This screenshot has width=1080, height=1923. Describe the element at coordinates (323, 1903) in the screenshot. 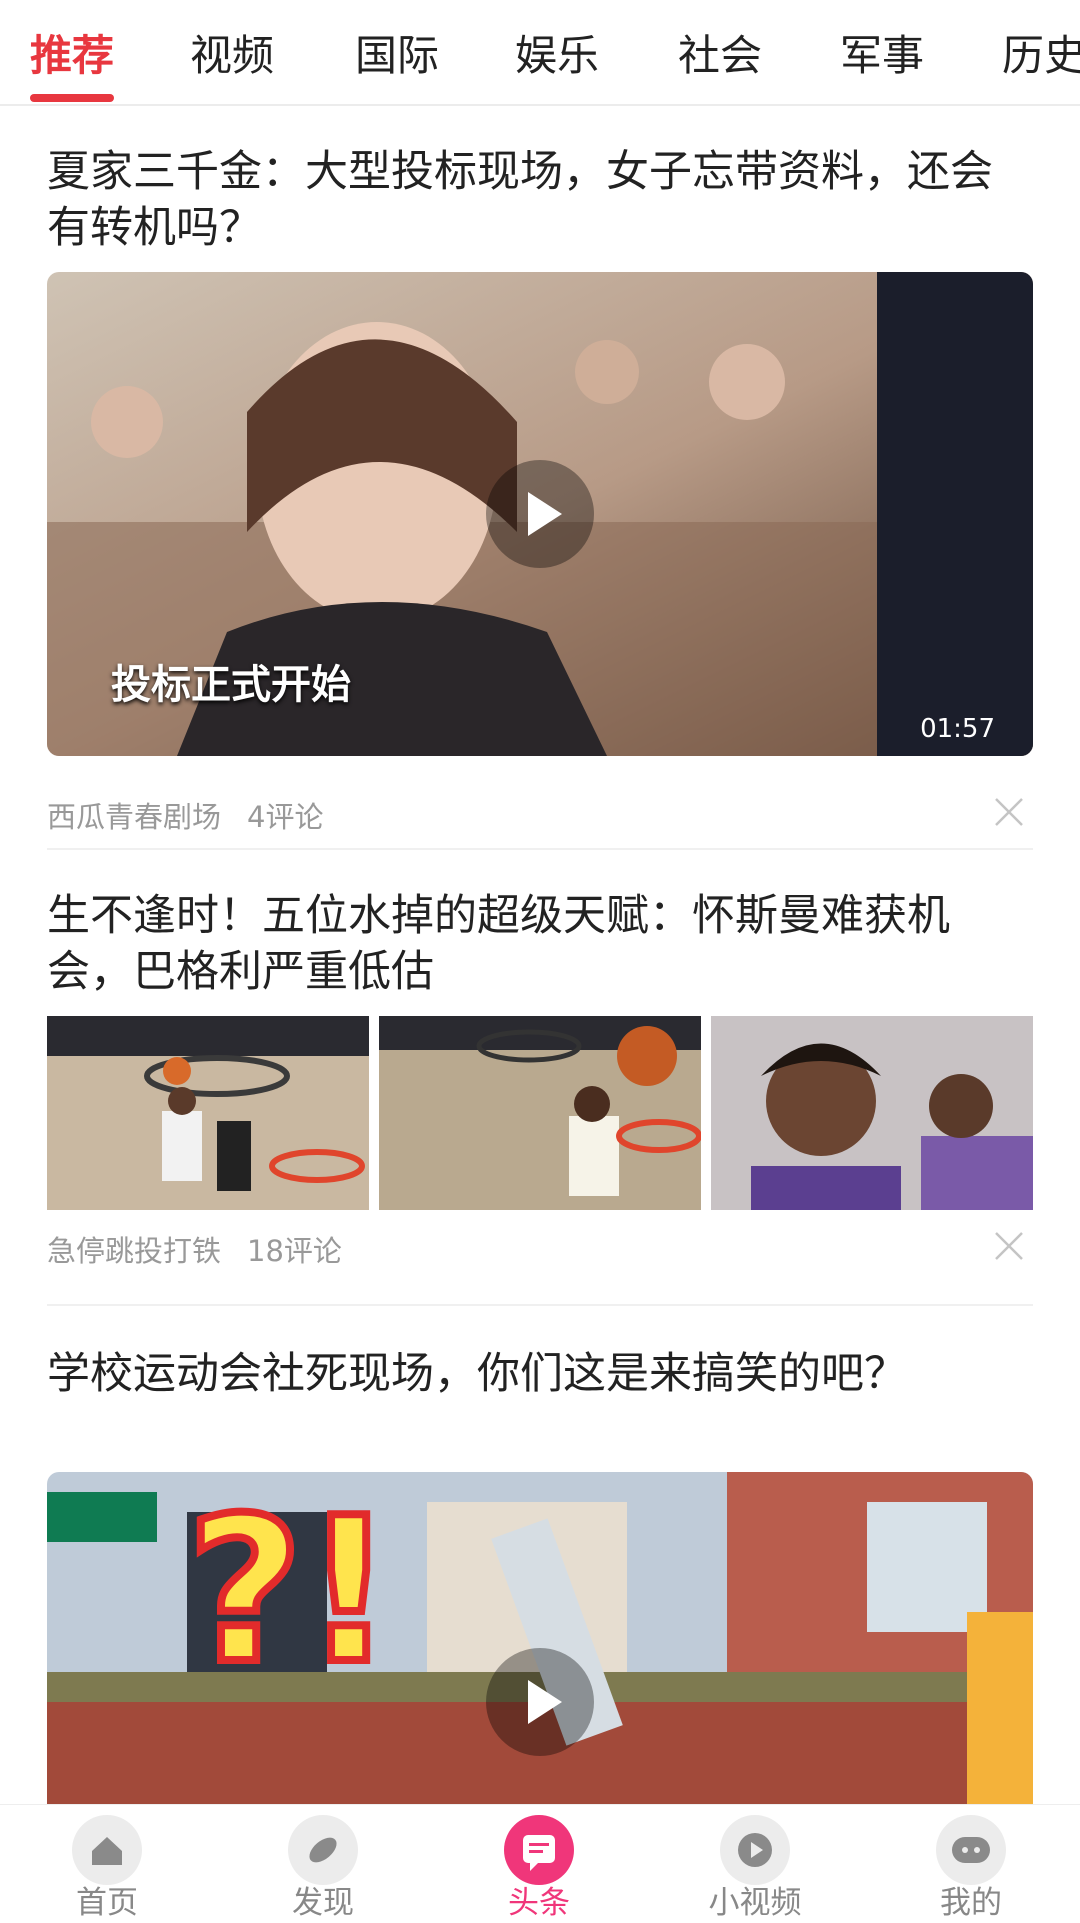

I see `nav-label: 发现` at that location.